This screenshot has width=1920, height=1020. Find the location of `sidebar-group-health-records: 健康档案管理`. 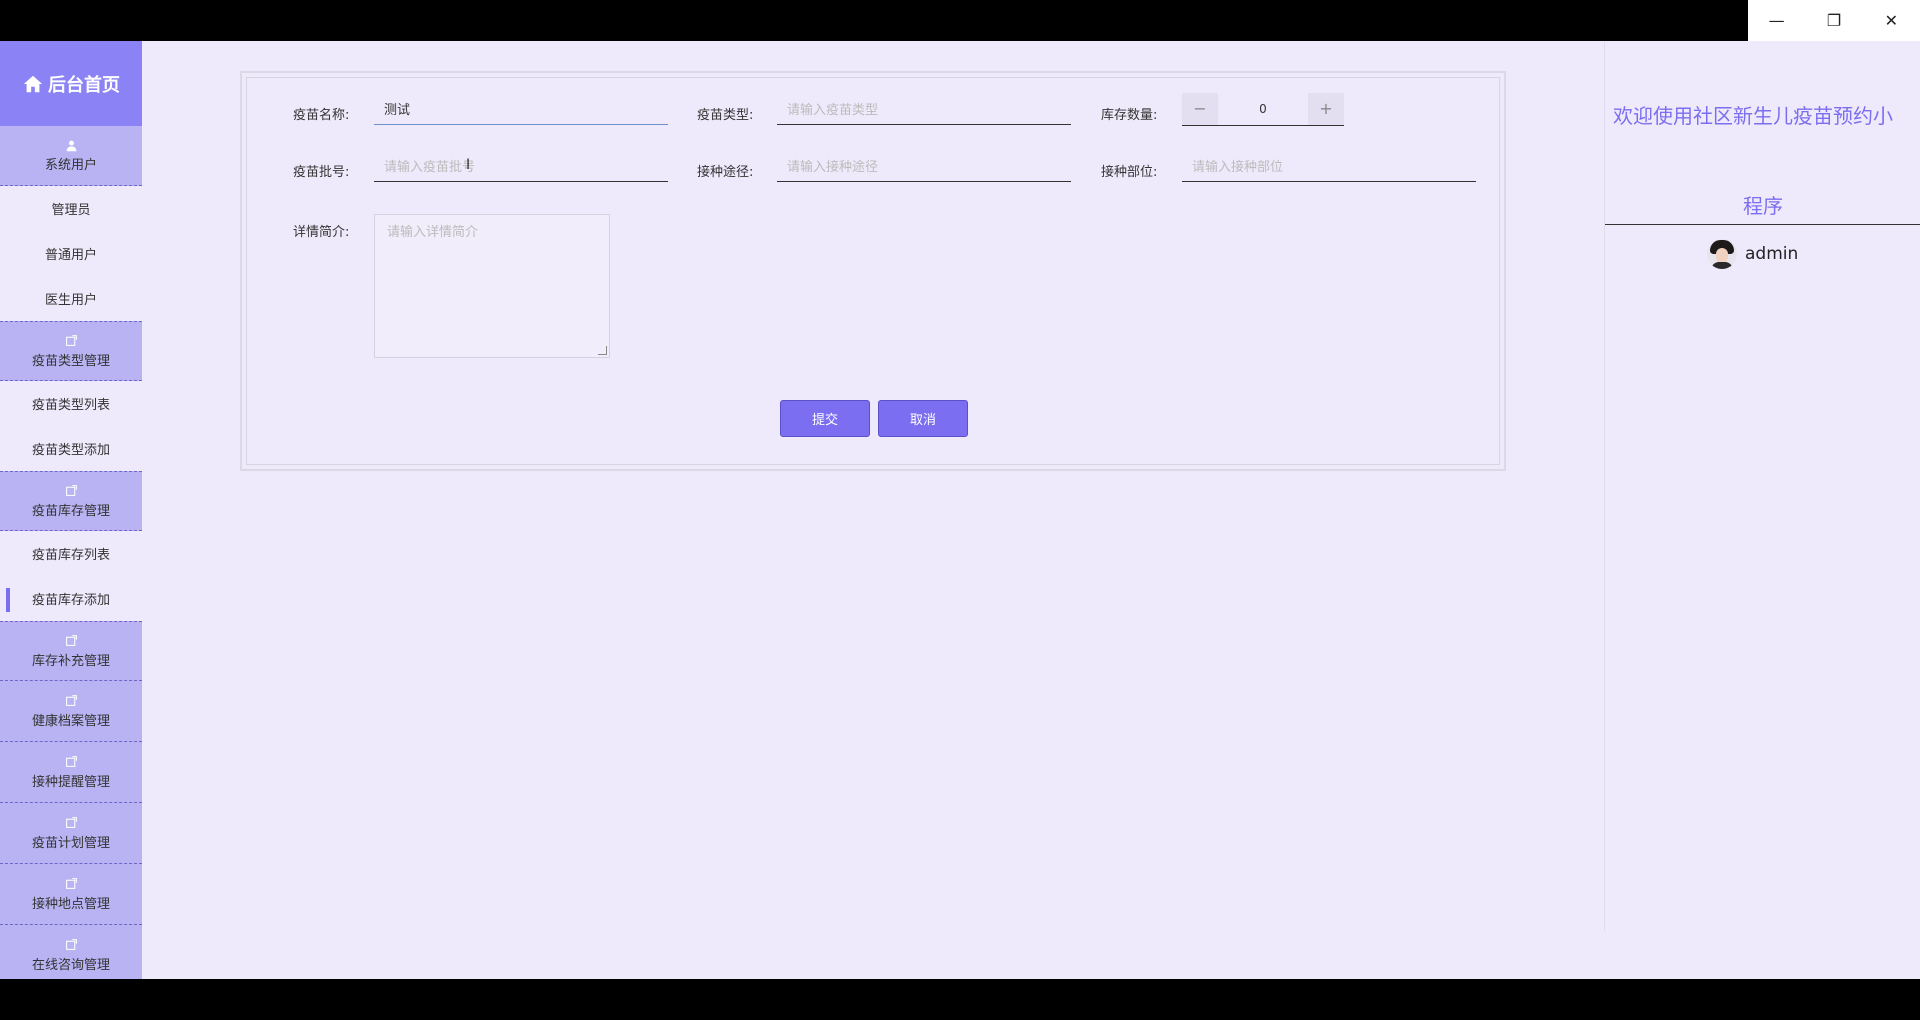

sidebar-group-health-records: 健康档案管理 is located at coordinates (71, 711).